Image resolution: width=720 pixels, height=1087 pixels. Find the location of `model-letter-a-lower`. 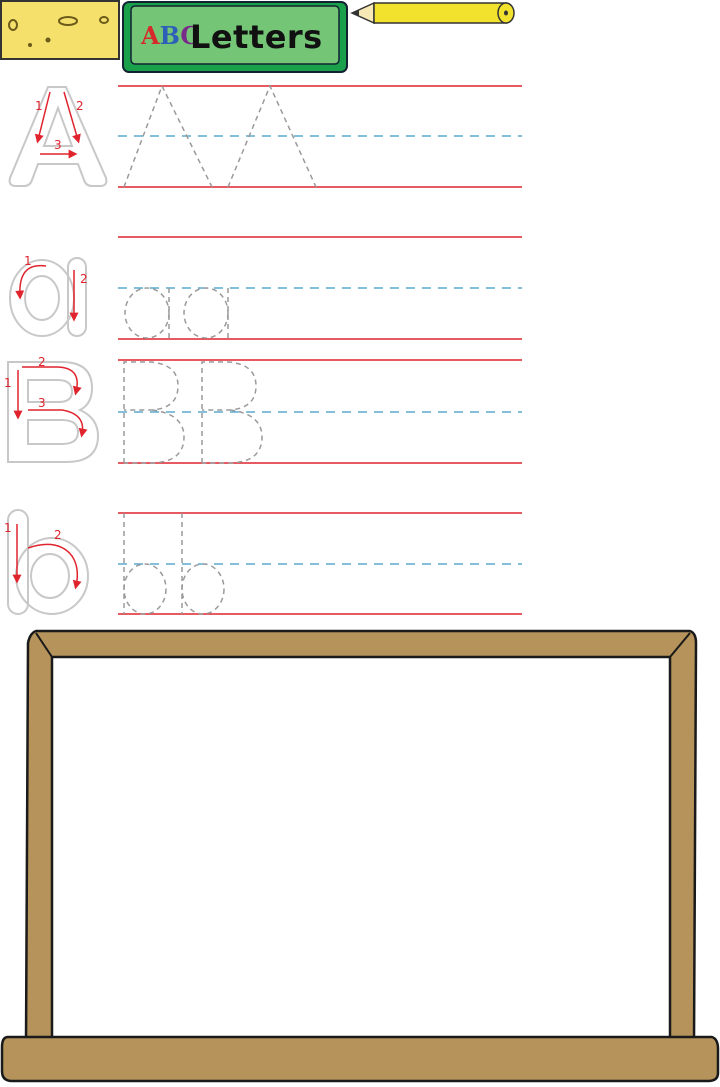

model-letter-a-lower is located at coordinates (42, 298).